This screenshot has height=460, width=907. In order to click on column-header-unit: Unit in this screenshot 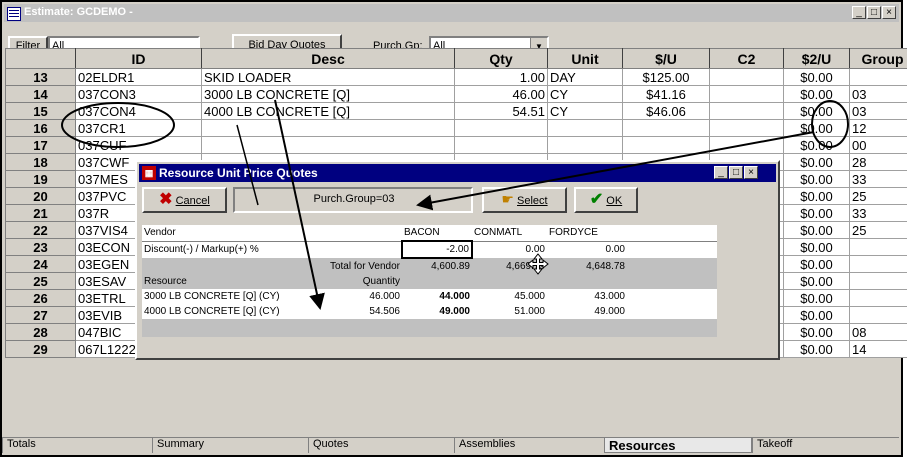, I will do `click(585, 58)`.